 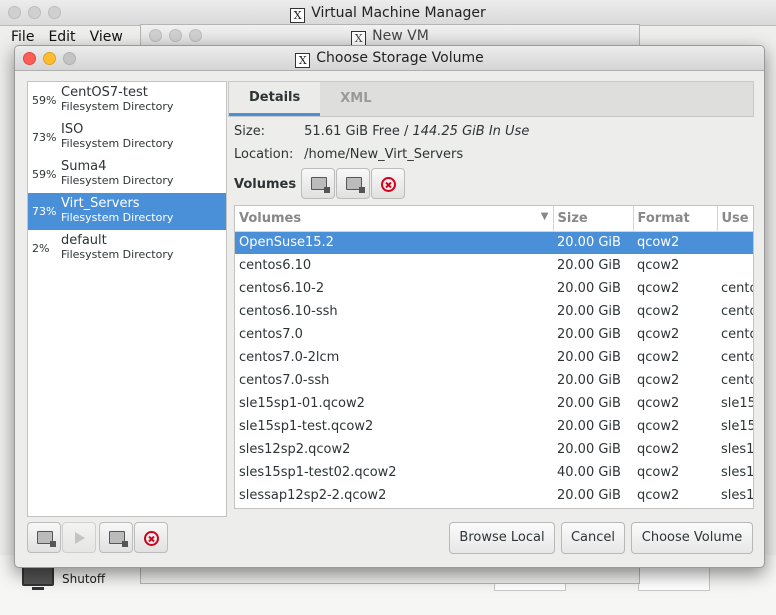 What do you see at coordinates (735, 219) in the screenshot?
I see `column-header-use: Use` at bounding box center [735, 219].